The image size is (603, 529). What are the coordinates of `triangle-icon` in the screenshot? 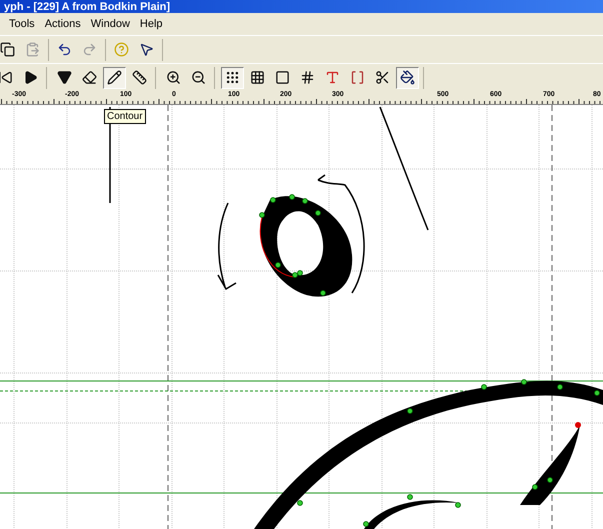 It's located at (64, 77).